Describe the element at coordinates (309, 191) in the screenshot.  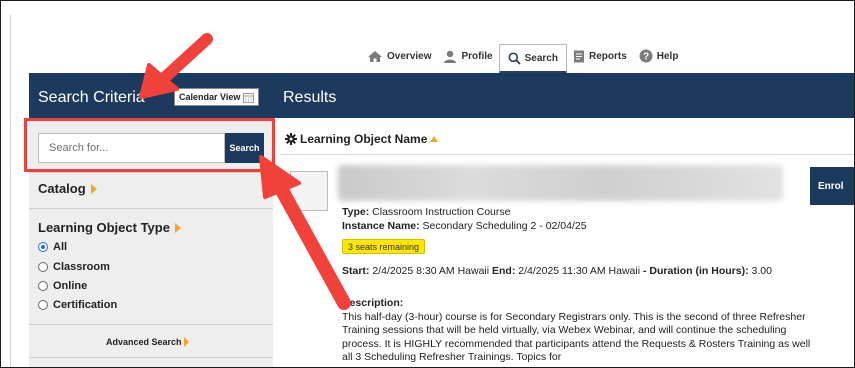
I see `course-thumbnail` at that location.